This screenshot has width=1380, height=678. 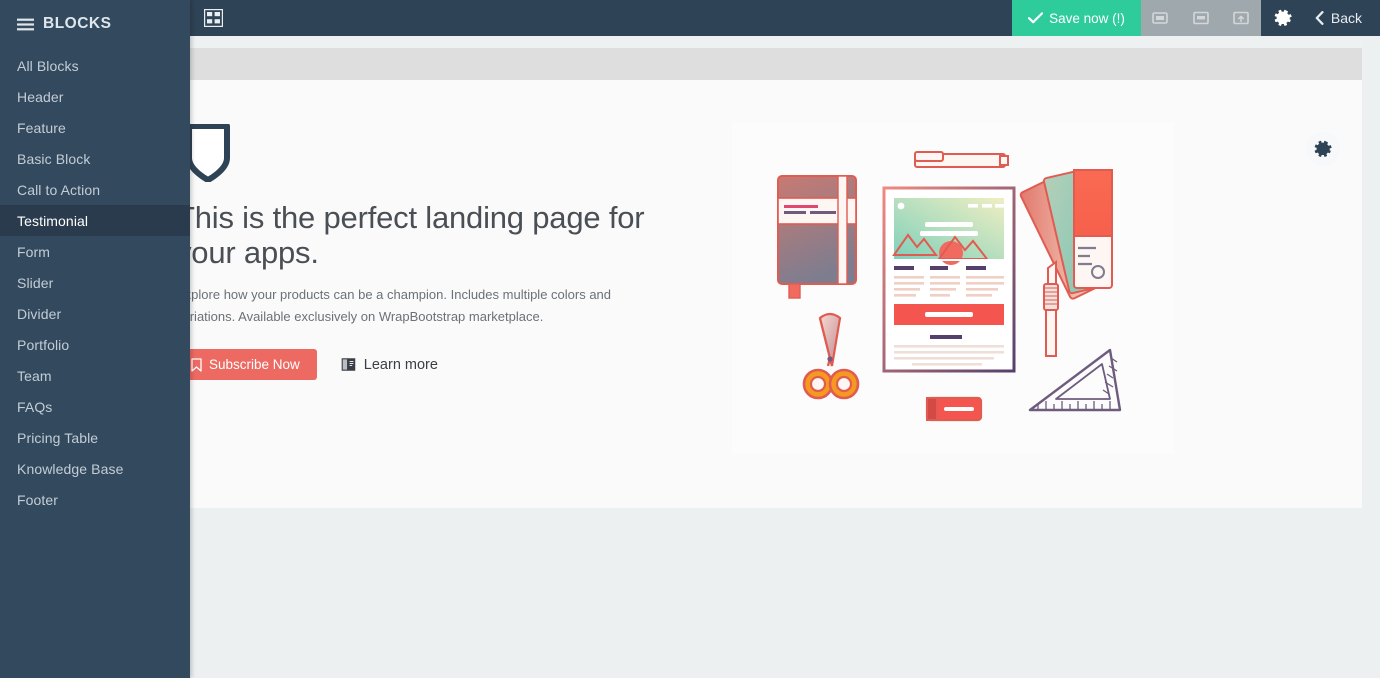 I want to click on sidebar-item-team: Team, so click(x=95, y=375).